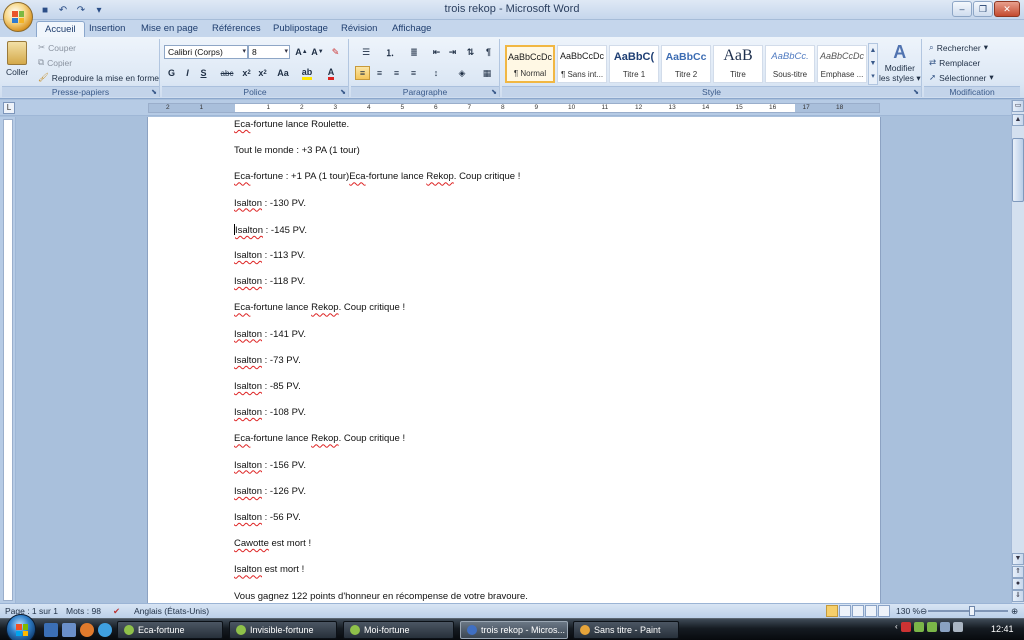 The width and height of the screenshot is (1024, 640). What do you see at coordinates (269, 255) in the screenshot?
I see `document-paragraph: Isalton : -113 PV.` at bounding box center [269, 255].